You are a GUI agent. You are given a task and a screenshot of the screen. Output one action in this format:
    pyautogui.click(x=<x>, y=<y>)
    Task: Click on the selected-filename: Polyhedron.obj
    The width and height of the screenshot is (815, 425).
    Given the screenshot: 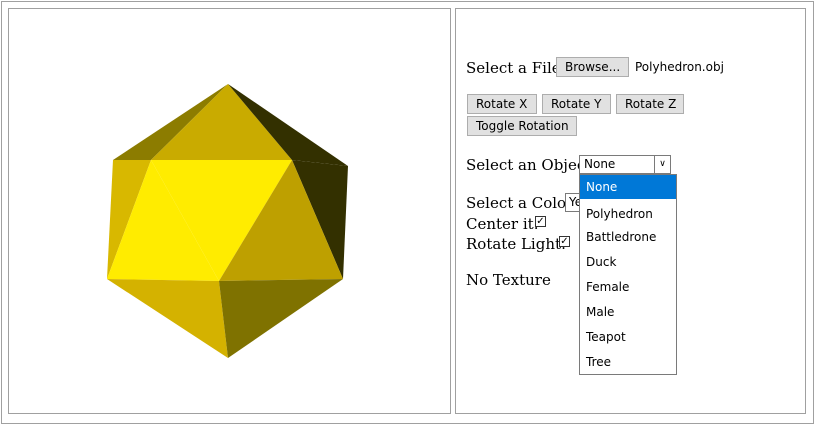 What is the action you would take?
    pyautogui.click(x=679, y=67)
    